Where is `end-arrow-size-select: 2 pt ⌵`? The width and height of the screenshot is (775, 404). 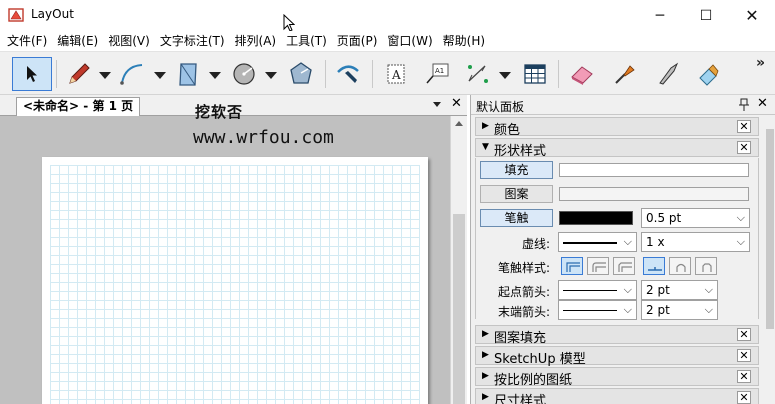
end-arrow-size-select: 2 pt ⌵ is located at coordinates (679, 310).